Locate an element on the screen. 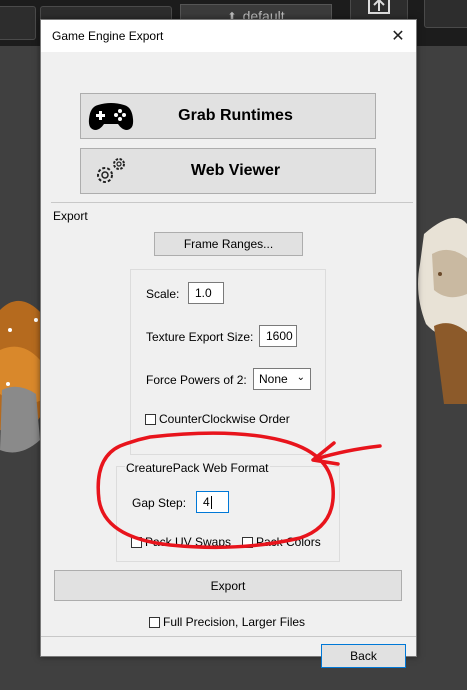 The width and height of the screenshot is (467, 690). web-viewer-label: Web Viewer is located at coordinates (235, 170).